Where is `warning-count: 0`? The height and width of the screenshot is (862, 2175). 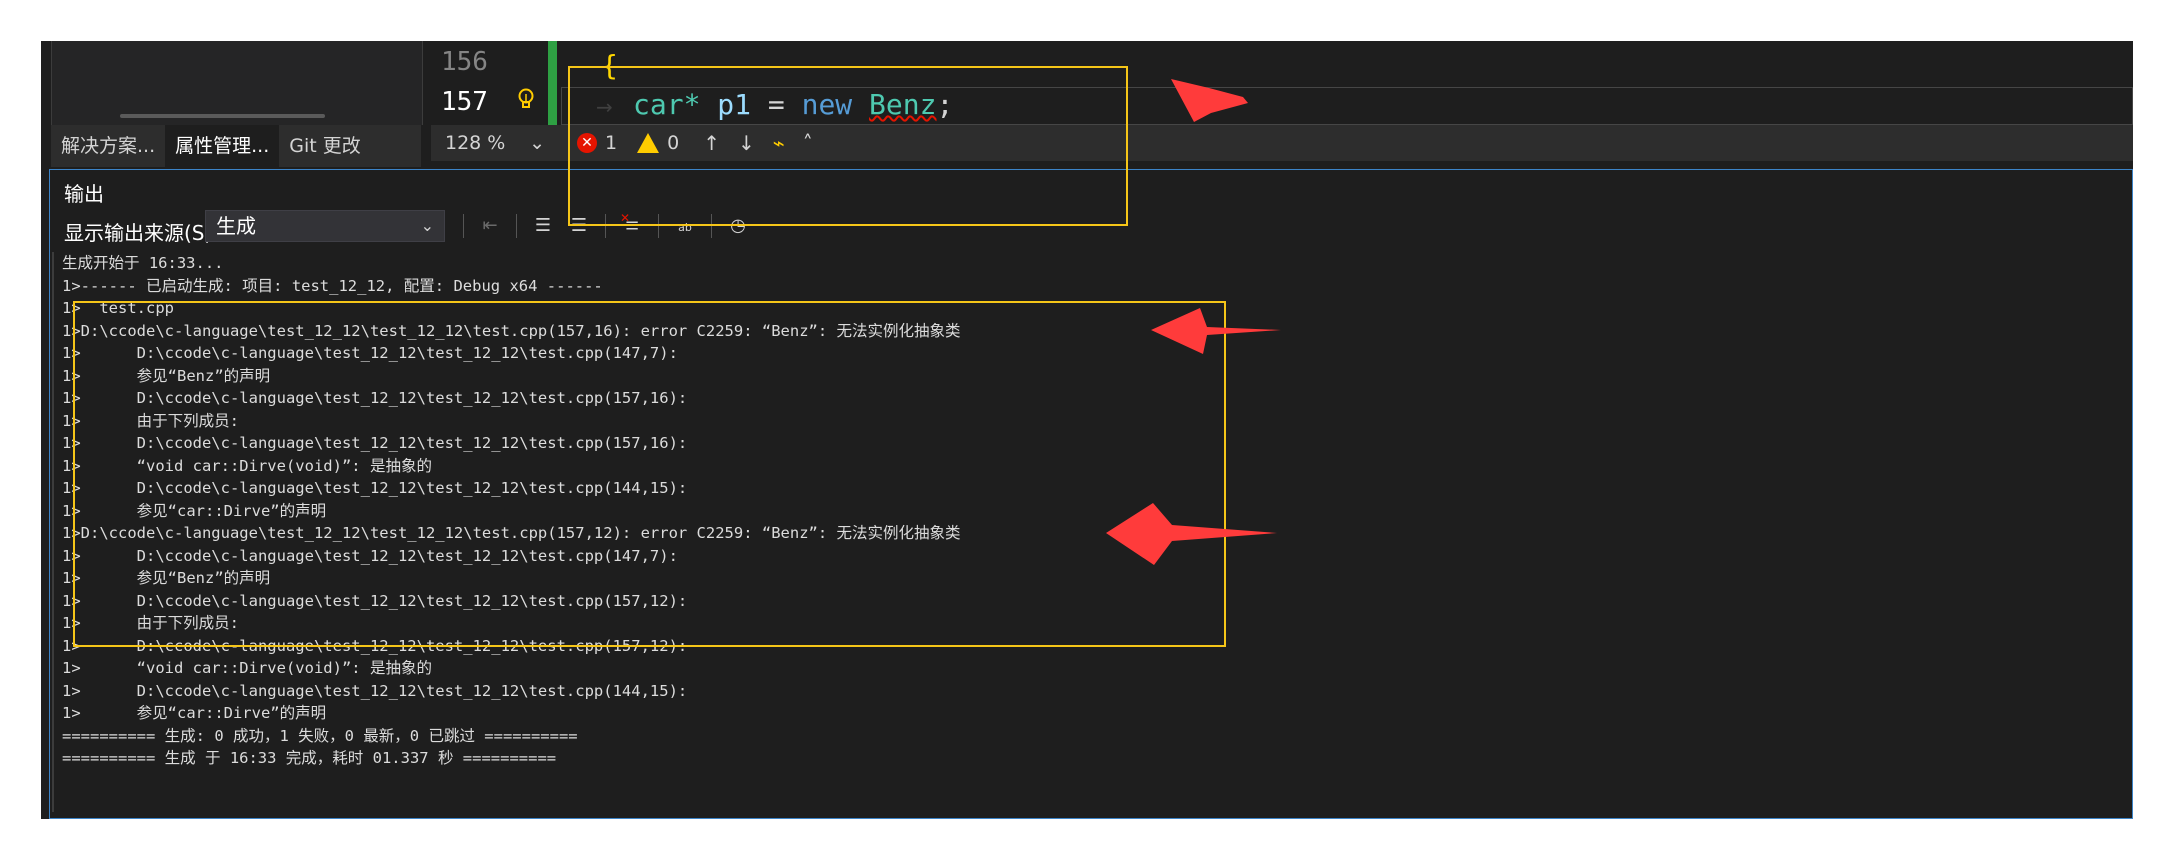
warning-count: 0 is located at coordinates (658, 143).